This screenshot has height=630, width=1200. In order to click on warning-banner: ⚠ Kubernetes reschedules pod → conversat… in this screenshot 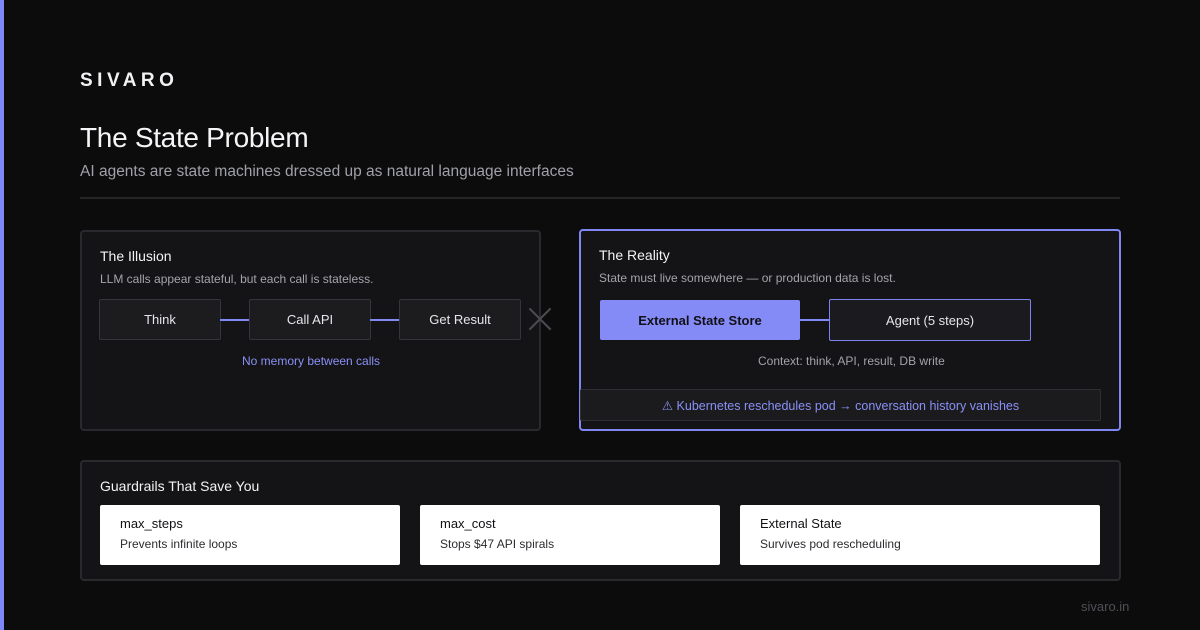, I will do `click(840, 405)`.